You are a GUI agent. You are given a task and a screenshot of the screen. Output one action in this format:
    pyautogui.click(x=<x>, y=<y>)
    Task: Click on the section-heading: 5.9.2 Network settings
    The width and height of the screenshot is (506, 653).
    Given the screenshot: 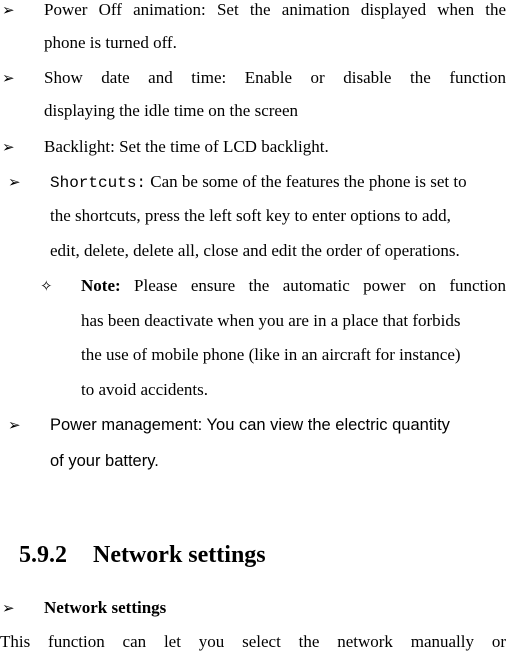 What is the action you would take?
    pyautogui.click(x=142, y=555)
    